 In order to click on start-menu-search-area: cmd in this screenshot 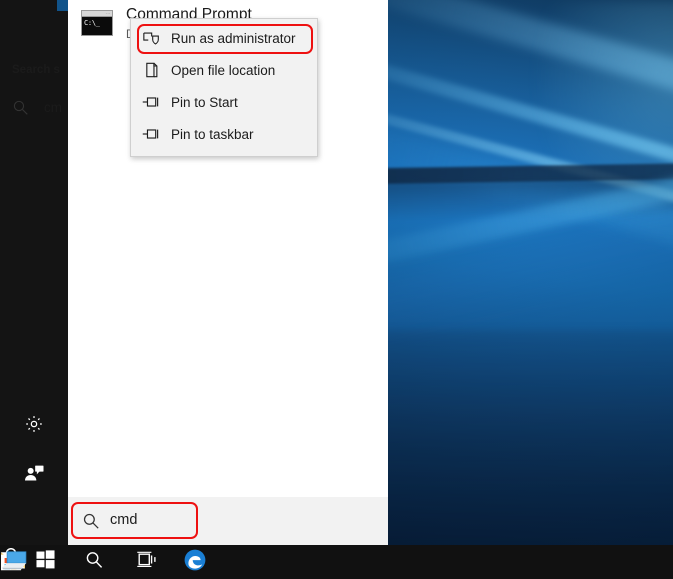, I will do `click(228, 521)`.